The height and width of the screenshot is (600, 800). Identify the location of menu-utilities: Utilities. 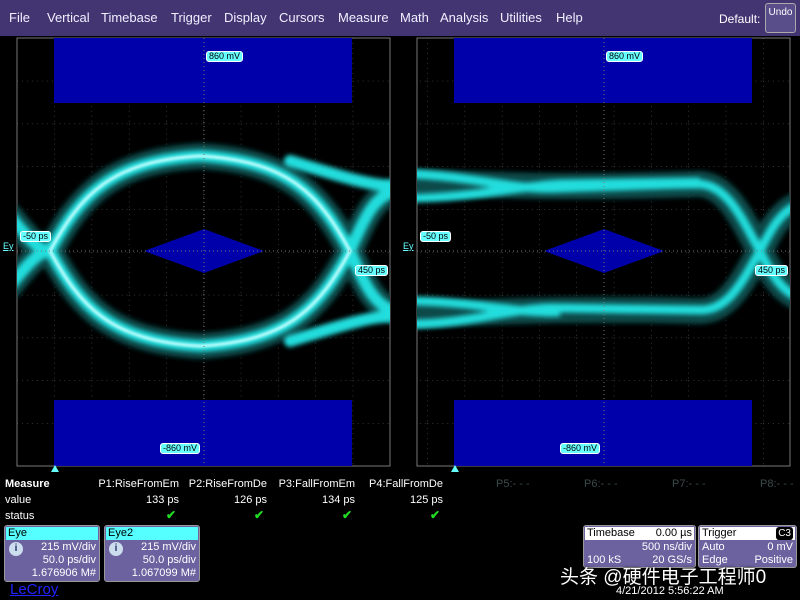
(521, 17).